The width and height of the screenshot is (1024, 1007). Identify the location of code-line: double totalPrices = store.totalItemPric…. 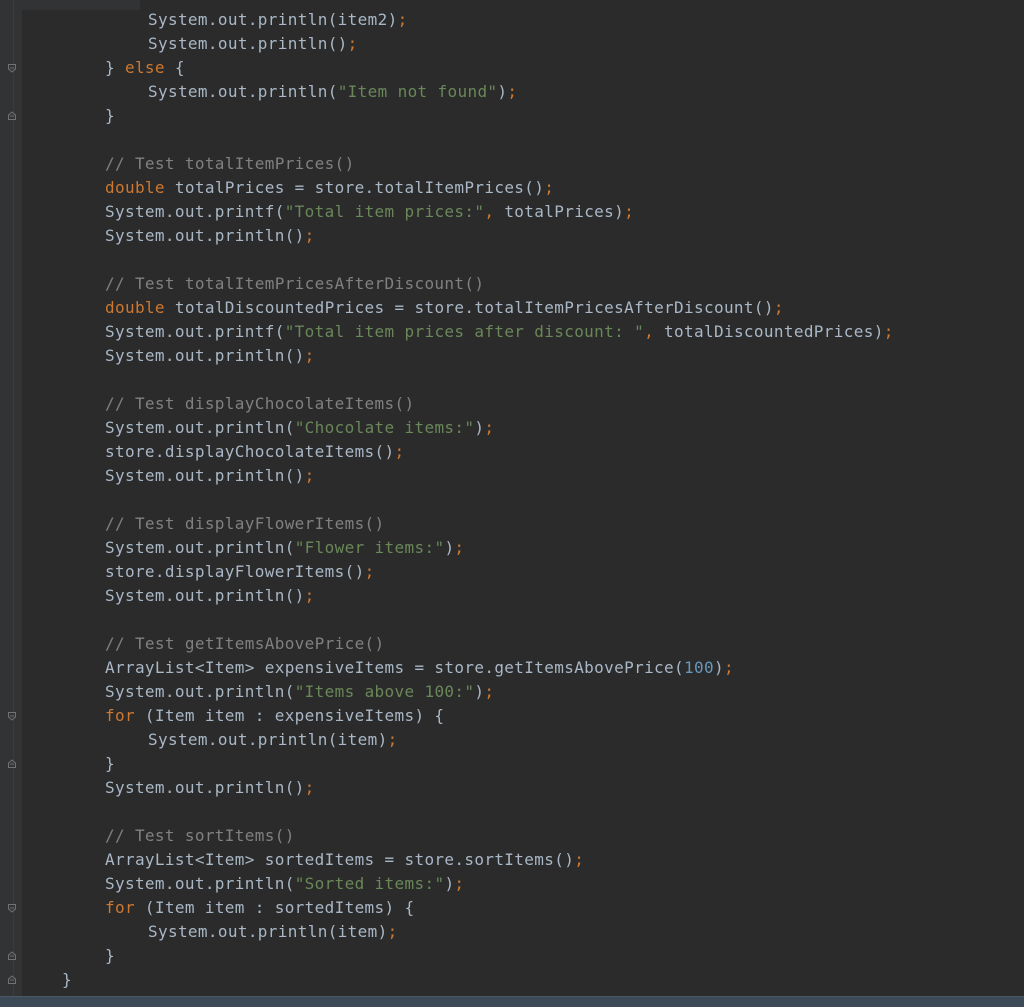
(329, 188).